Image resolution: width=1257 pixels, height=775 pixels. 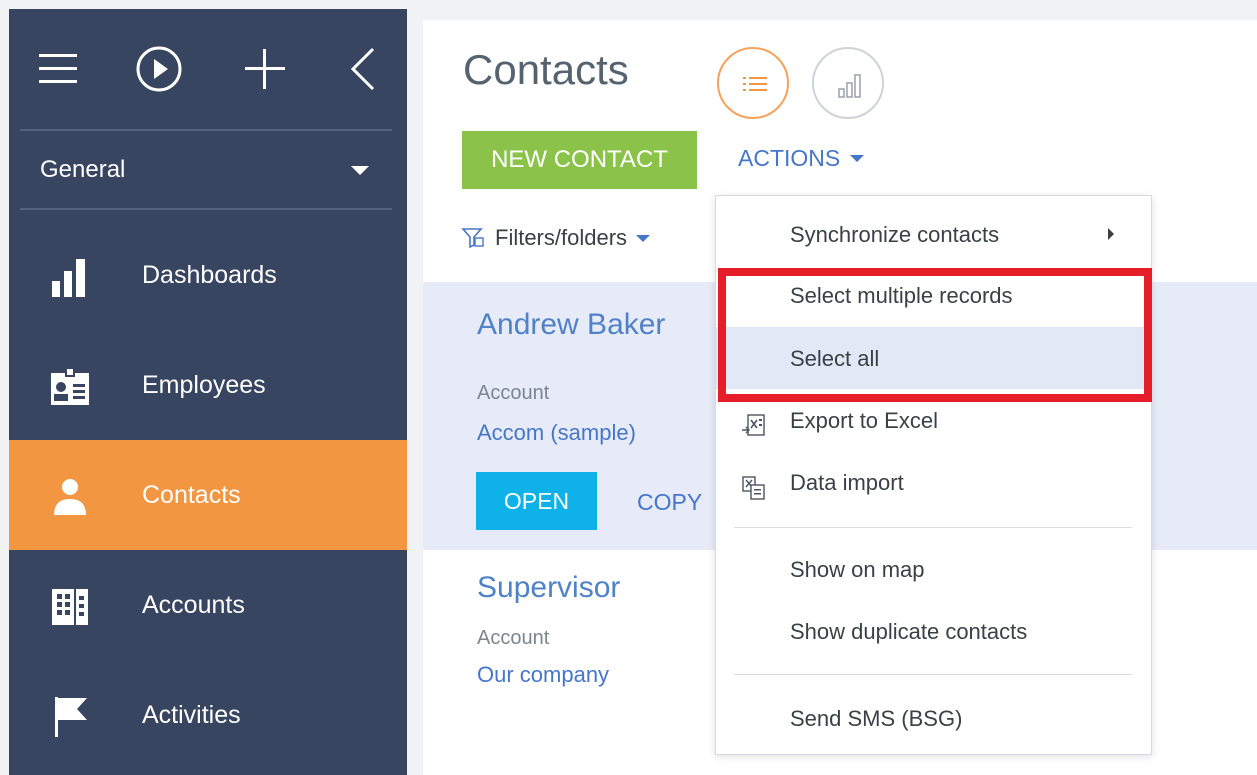 What do you see at coordinates (857, 569) in the screenshot?
I see `menu-item-label: Show on map` at bounding box center [857, 569].